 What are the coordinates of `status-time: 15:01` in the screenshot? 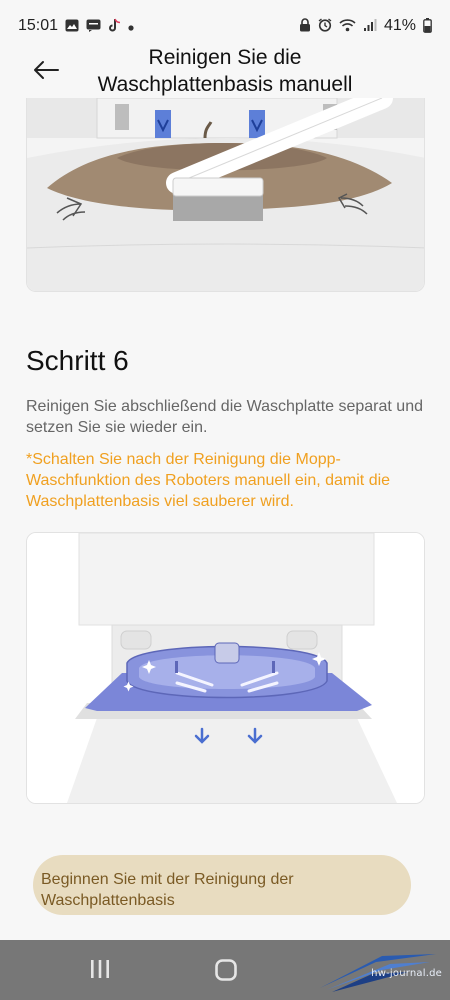 It's located at (38, 25).